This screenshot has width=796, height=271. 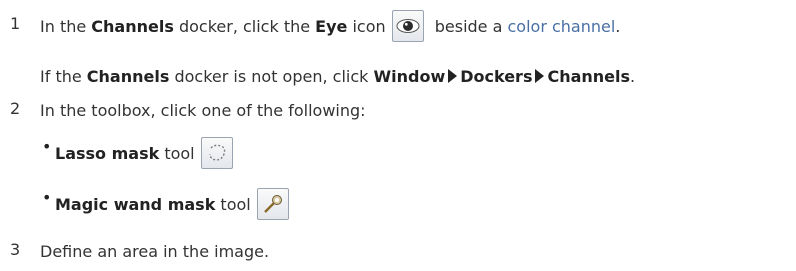 What do you see at coordinates (562, 26) in the screenshot?
I see `color-channel-link: color channel` at bounding box center [562, 26].